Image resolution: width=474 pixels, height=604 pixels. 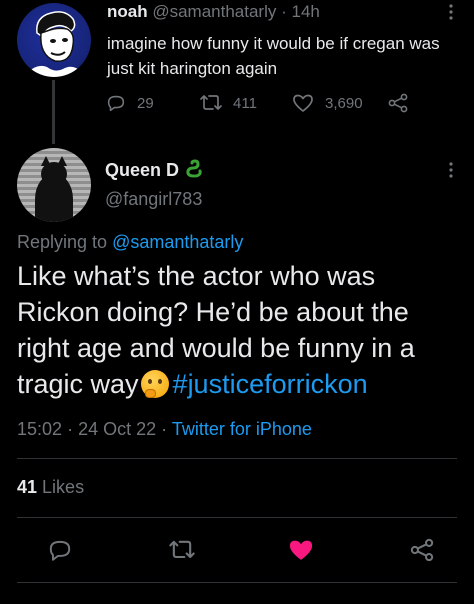 What do you see at coordinates (270, 384) in the screenshot?
I see `hashtag-link: #justiceforrickon` at bounding box center [270, 384].